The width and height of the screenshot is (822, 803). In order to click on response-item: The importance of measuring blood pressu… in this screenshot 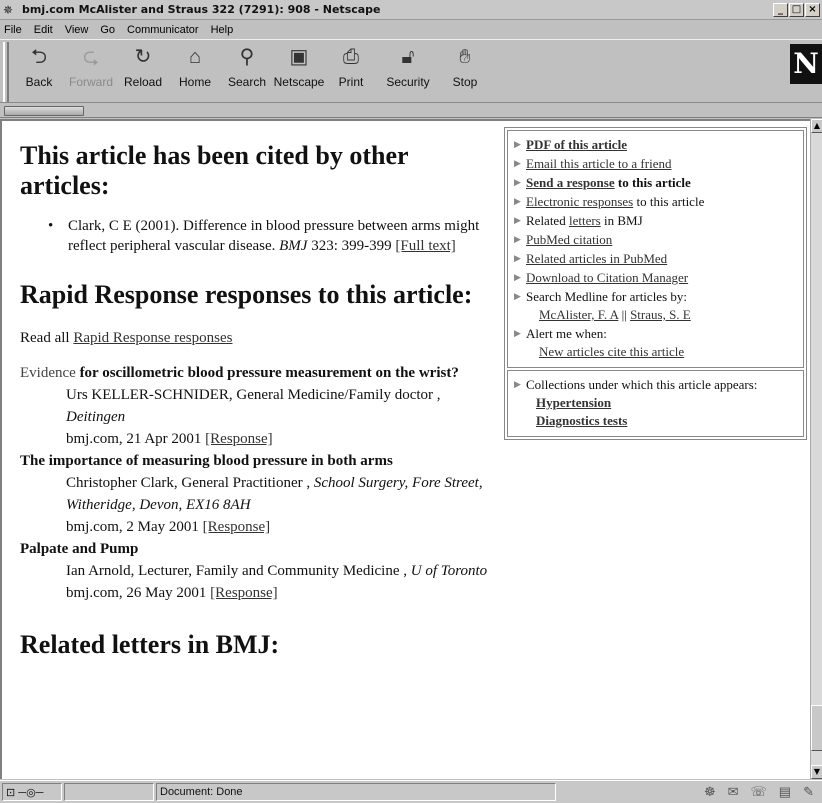, I will do `click(255, 494)`.